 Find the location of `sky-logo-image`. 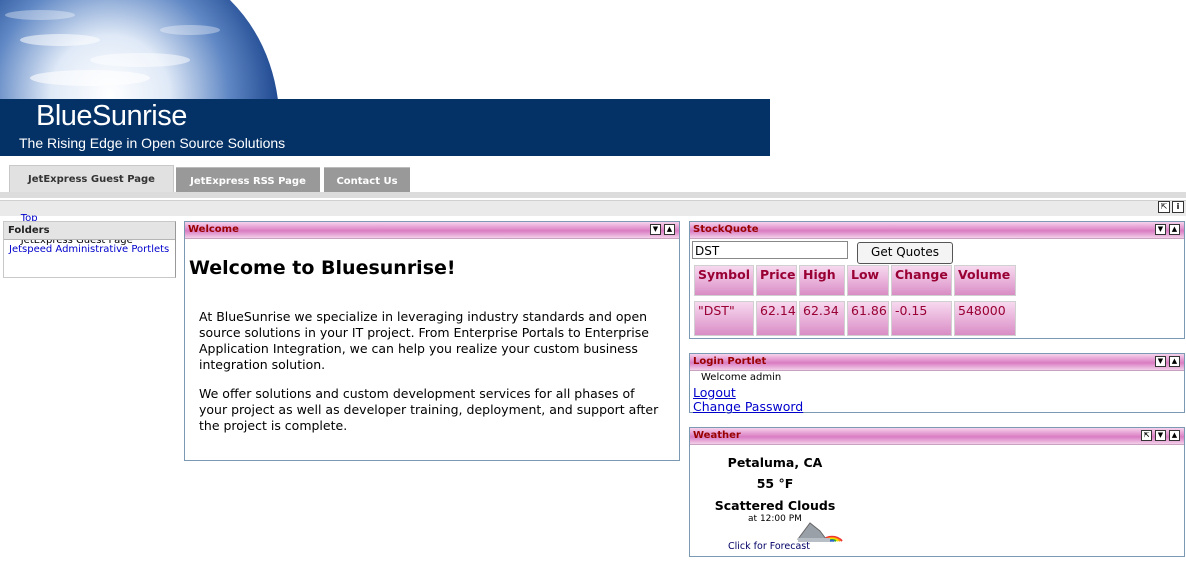

sky-logo-image is located at coordinates (145, 50).